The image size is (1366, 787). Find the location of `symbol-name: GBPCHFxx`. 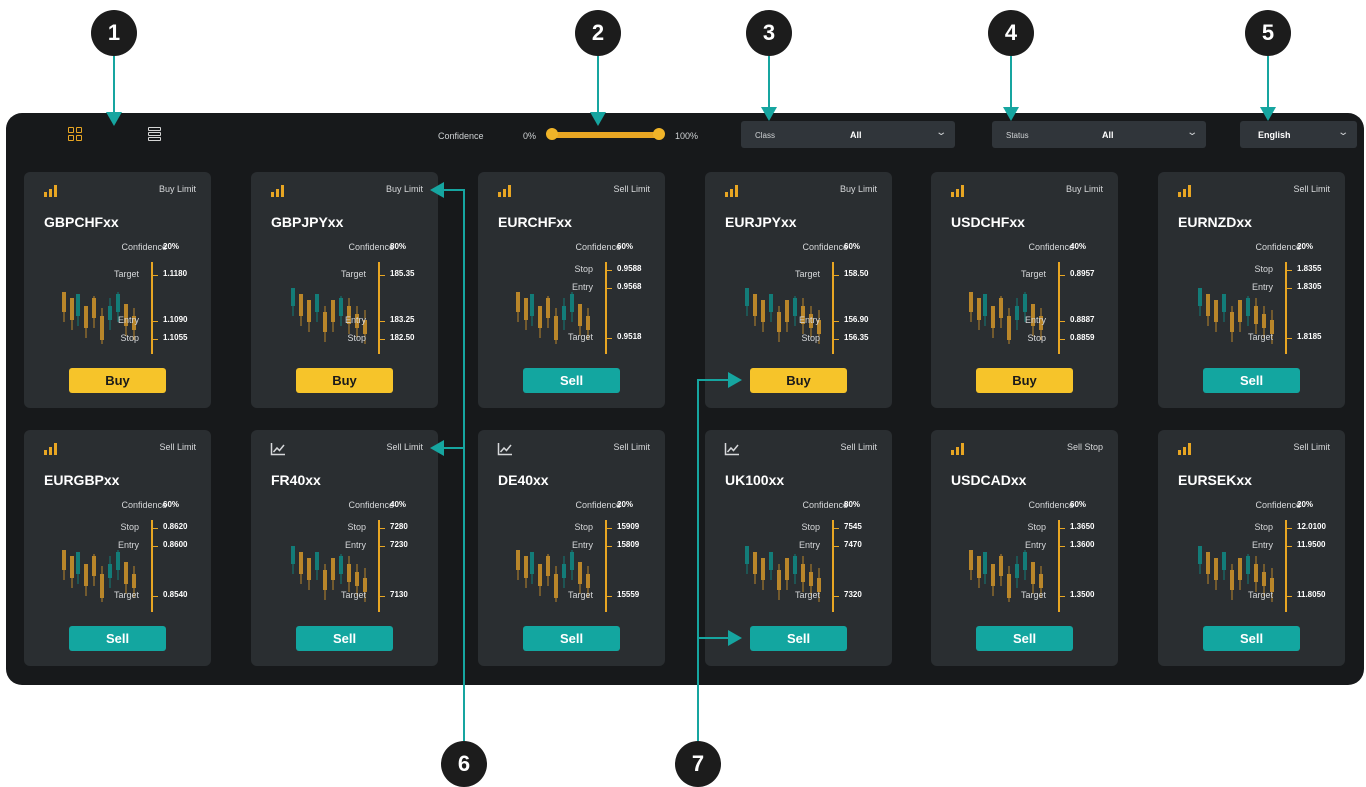

symbol-name: GBPCHFxx is located at coordinates (81, 222).